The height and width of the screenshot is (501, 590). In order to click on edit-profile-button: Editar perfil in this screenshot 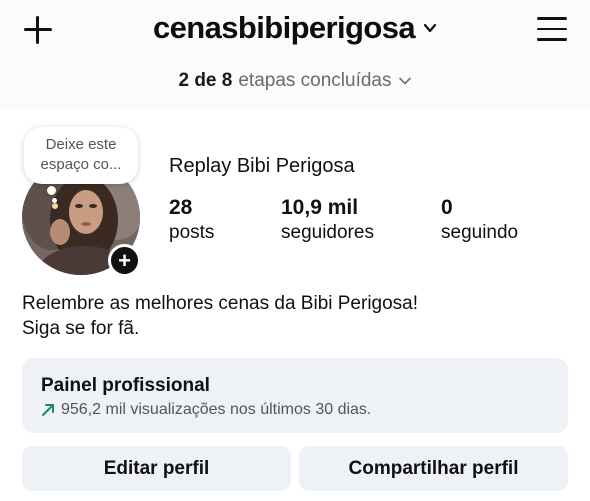, I will do `click(156, 468)`.